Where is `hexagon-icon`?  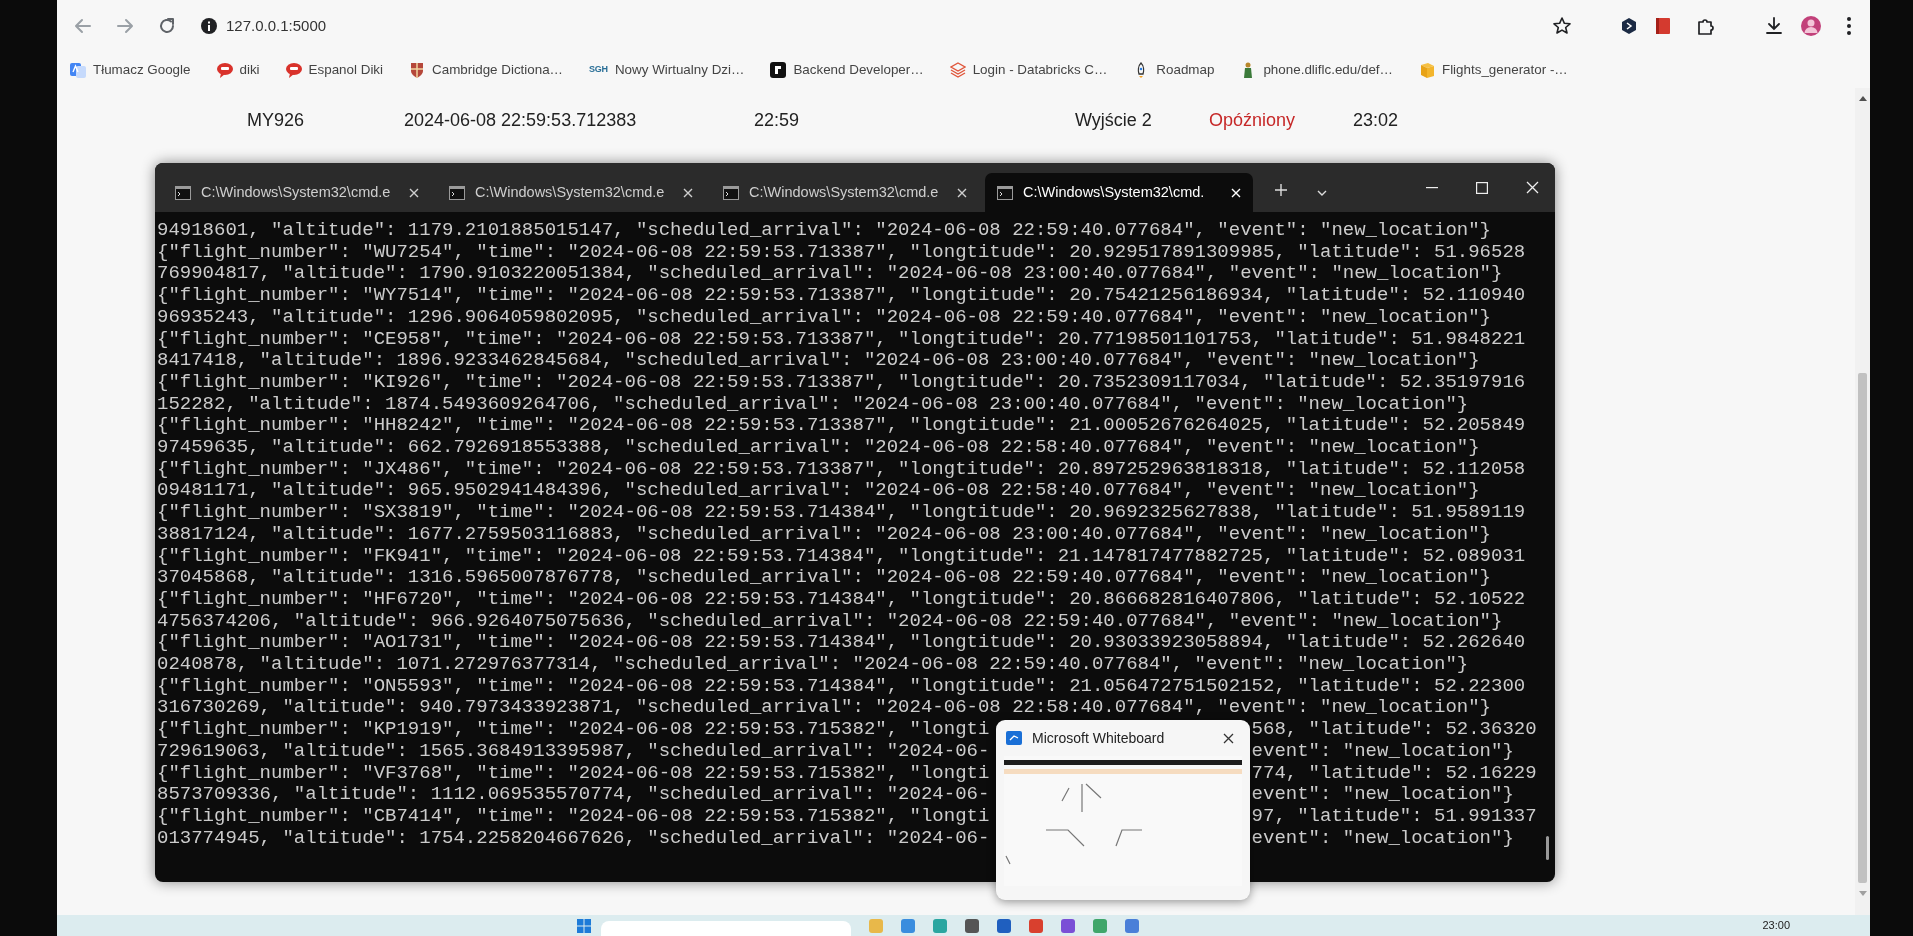 hexagon-icon is located at coordinates (1629, 26).